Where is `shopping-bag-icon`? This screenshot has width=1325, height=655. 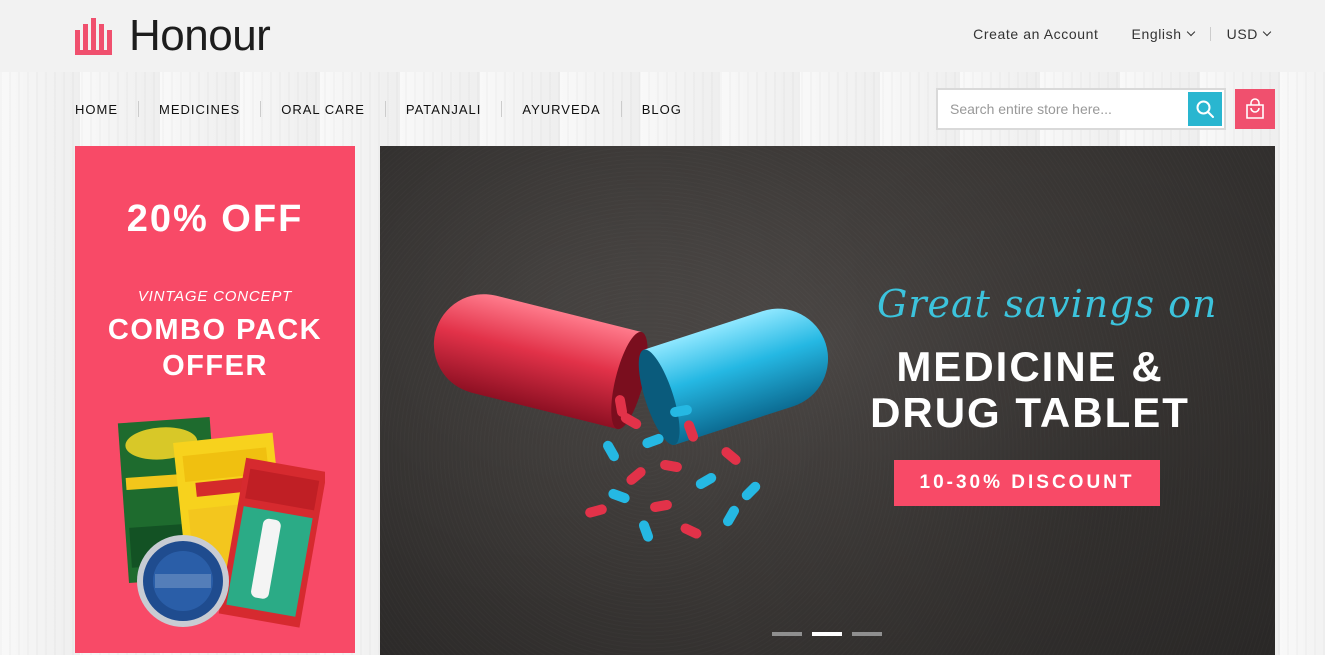 shopping-bag-icon is located at coordinates (1255, 108).